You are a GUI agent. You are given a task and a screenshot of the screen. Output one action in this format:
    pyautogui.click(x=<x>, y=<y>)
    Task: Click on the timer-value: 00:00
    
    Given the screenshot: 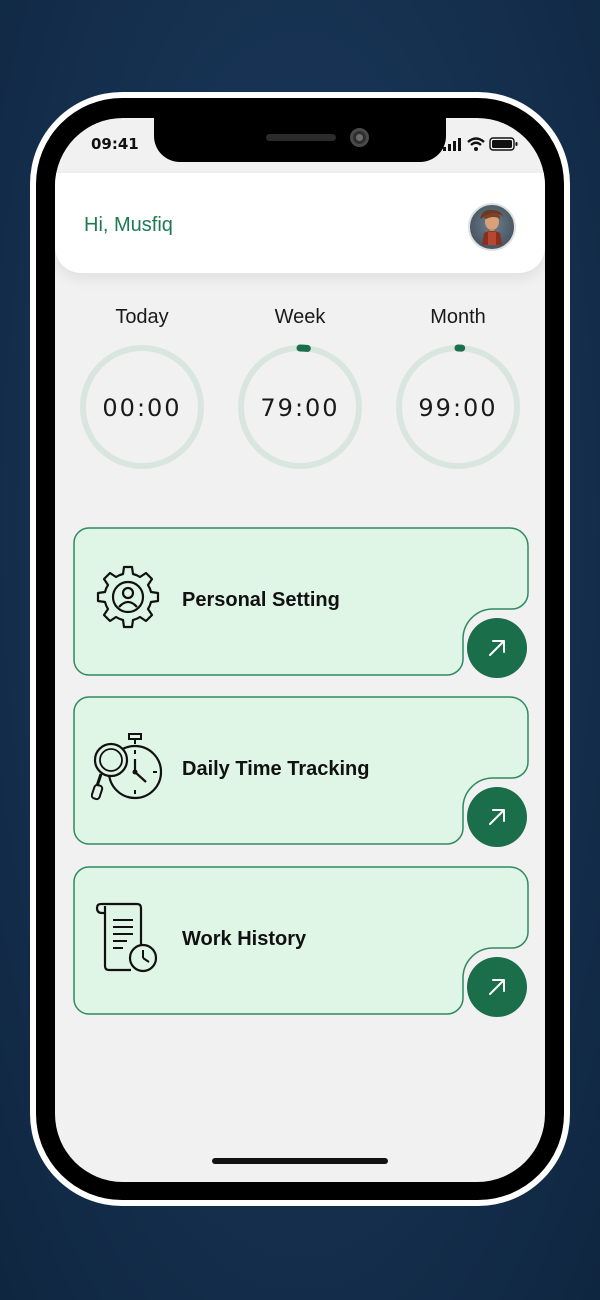 What is the action you would take?
    pyautogui.click(x=142, y=408)
    